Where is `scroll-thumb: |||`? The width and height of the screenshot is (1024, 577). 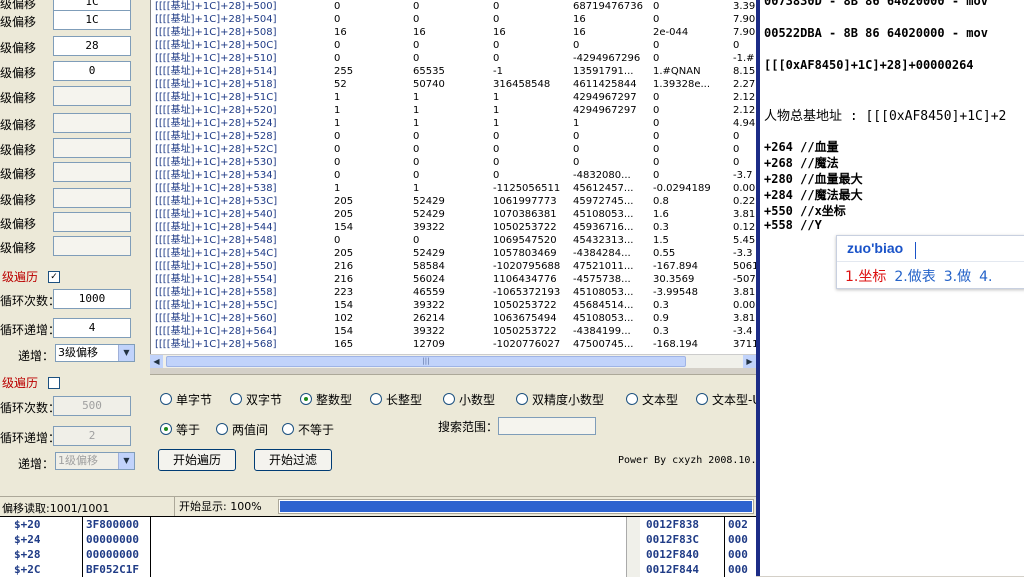
scroll-thumb: ||| is located at coordinates (426, 361).